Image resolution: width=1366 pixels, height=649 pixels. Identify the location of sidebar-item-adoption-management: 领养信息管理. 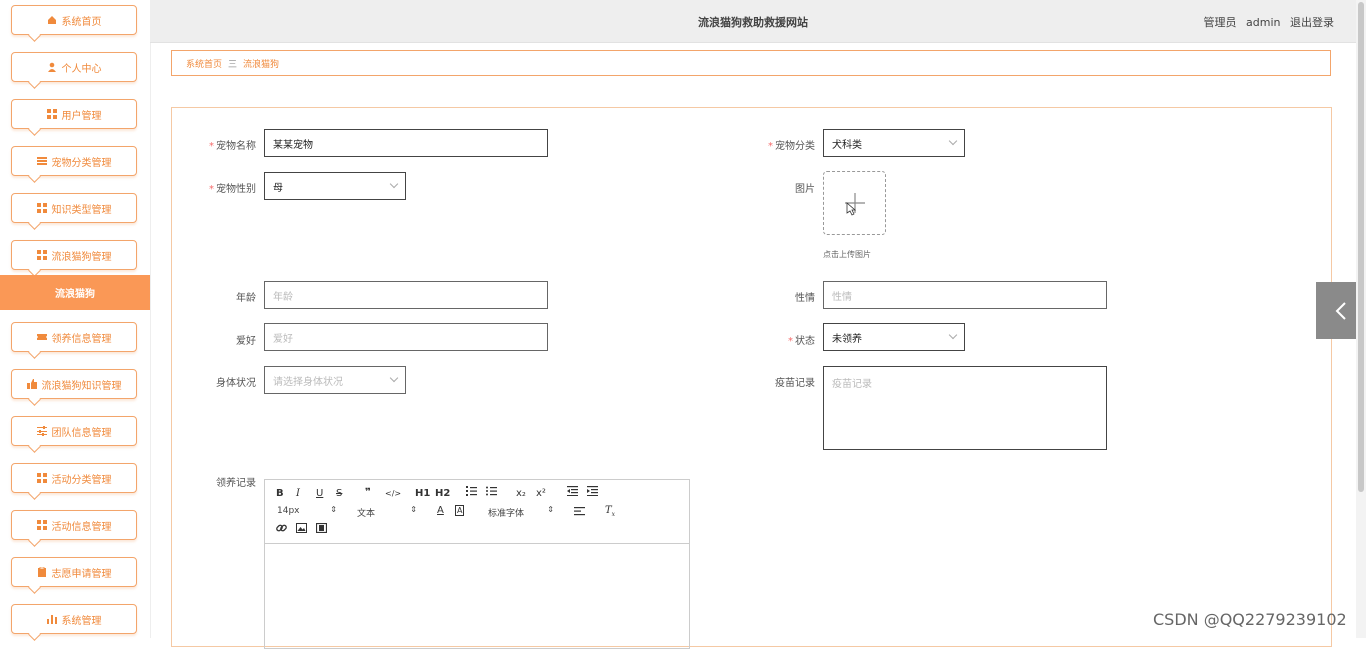
(74, 337).